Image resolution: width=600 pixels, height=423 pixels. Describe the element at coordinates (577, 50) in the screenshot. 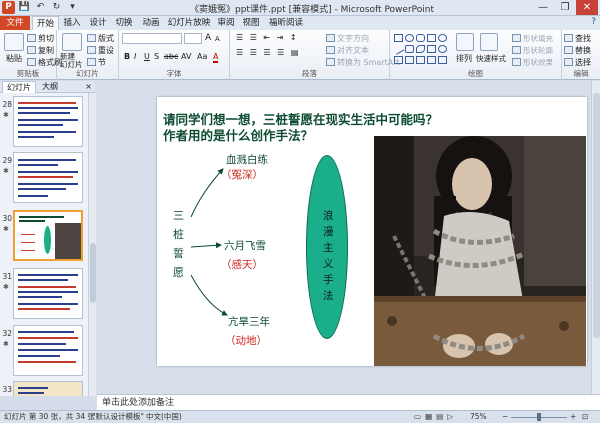

I see `replace-button: 替换` at that location.